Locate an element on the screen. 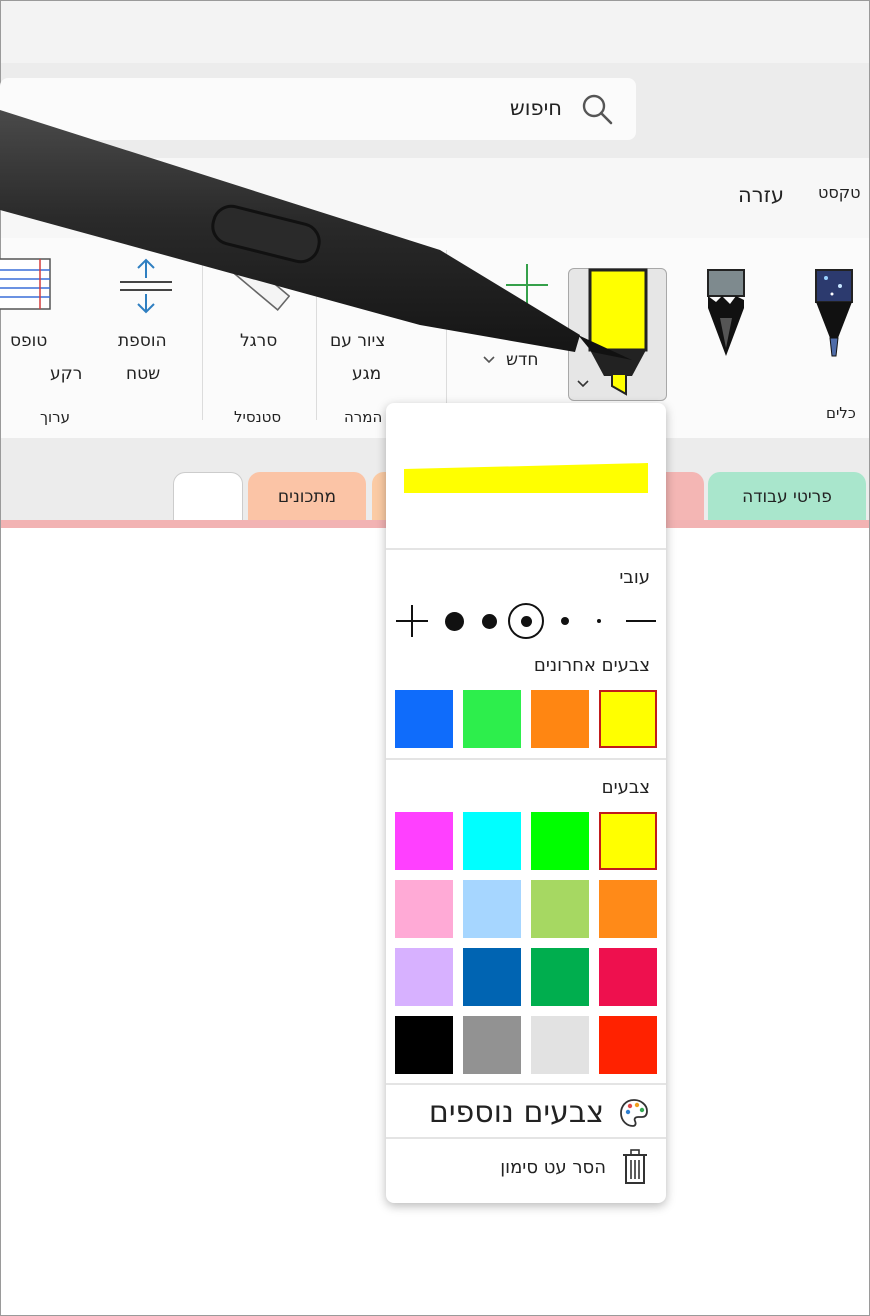 This screenshot has width=870, height=1316. tab-recipes: מתכונים is located at coordinates (307, 497).